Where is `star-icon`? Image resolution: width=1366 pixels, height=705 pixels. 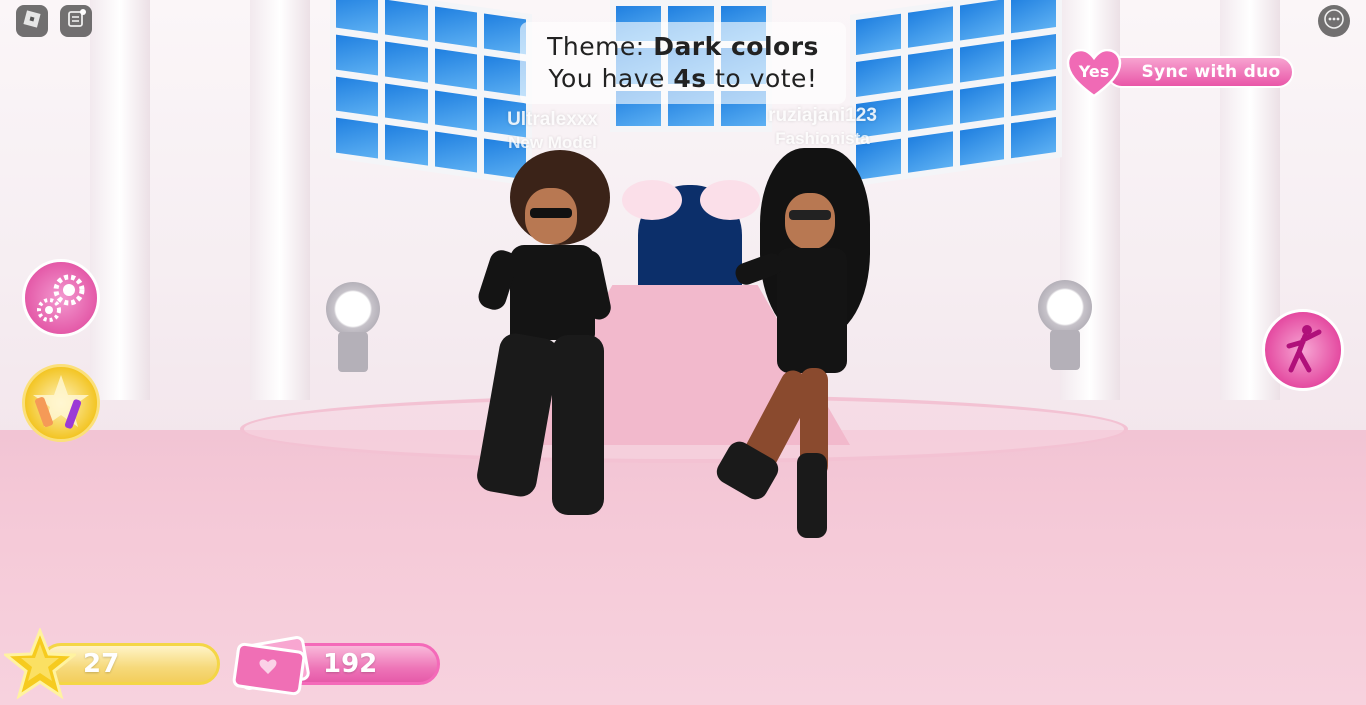
star-icon is located at coordinates (40, 663).